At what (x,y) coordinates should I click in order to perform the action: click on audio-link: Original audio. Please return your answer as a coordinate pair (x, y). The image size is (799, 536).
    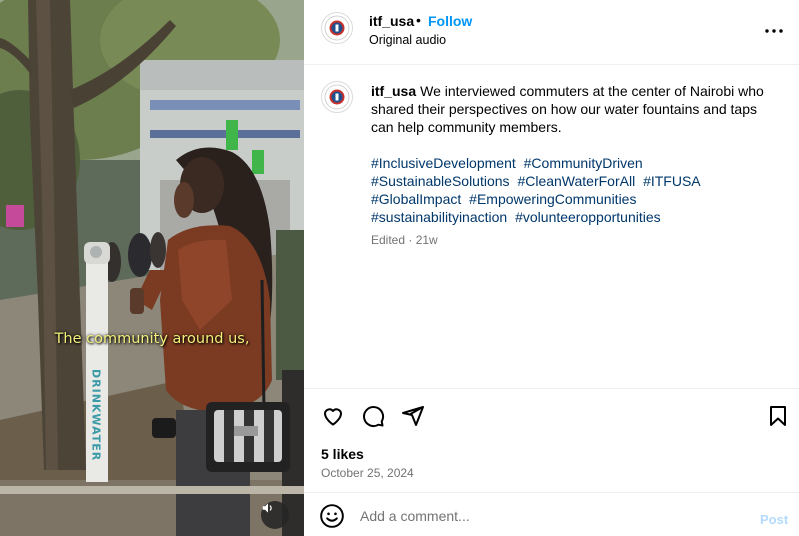
    Looking at the image, I should click on (407, 40).